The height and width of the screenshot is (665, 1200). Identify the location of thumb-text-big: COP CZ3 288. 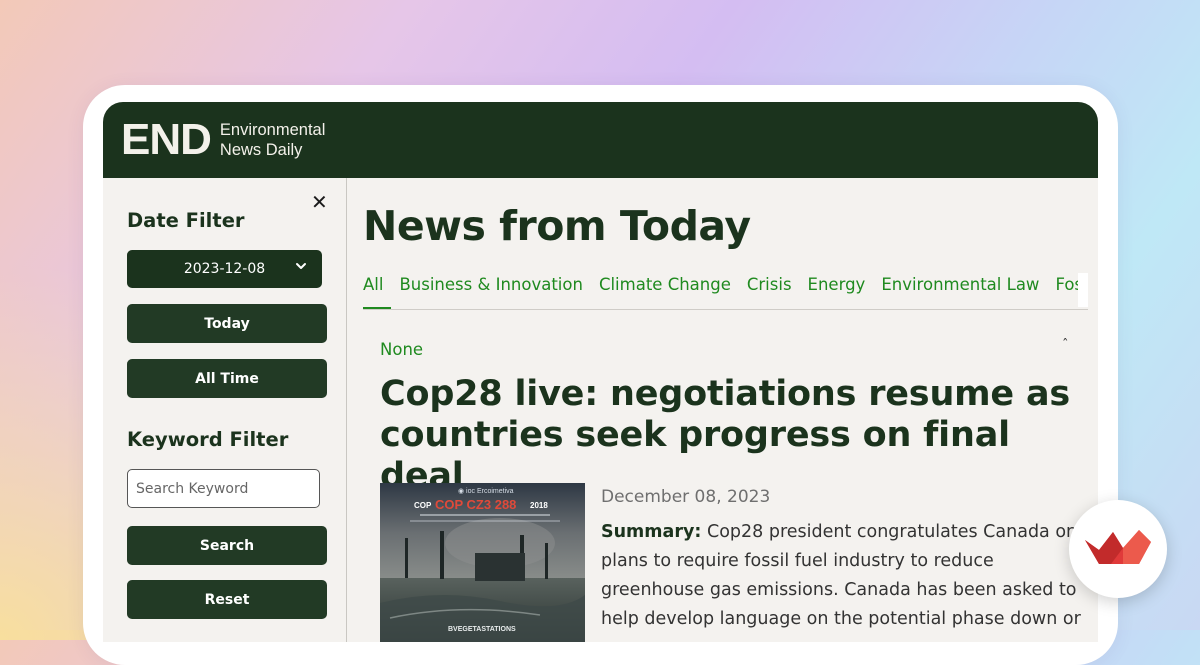
(475, 504).